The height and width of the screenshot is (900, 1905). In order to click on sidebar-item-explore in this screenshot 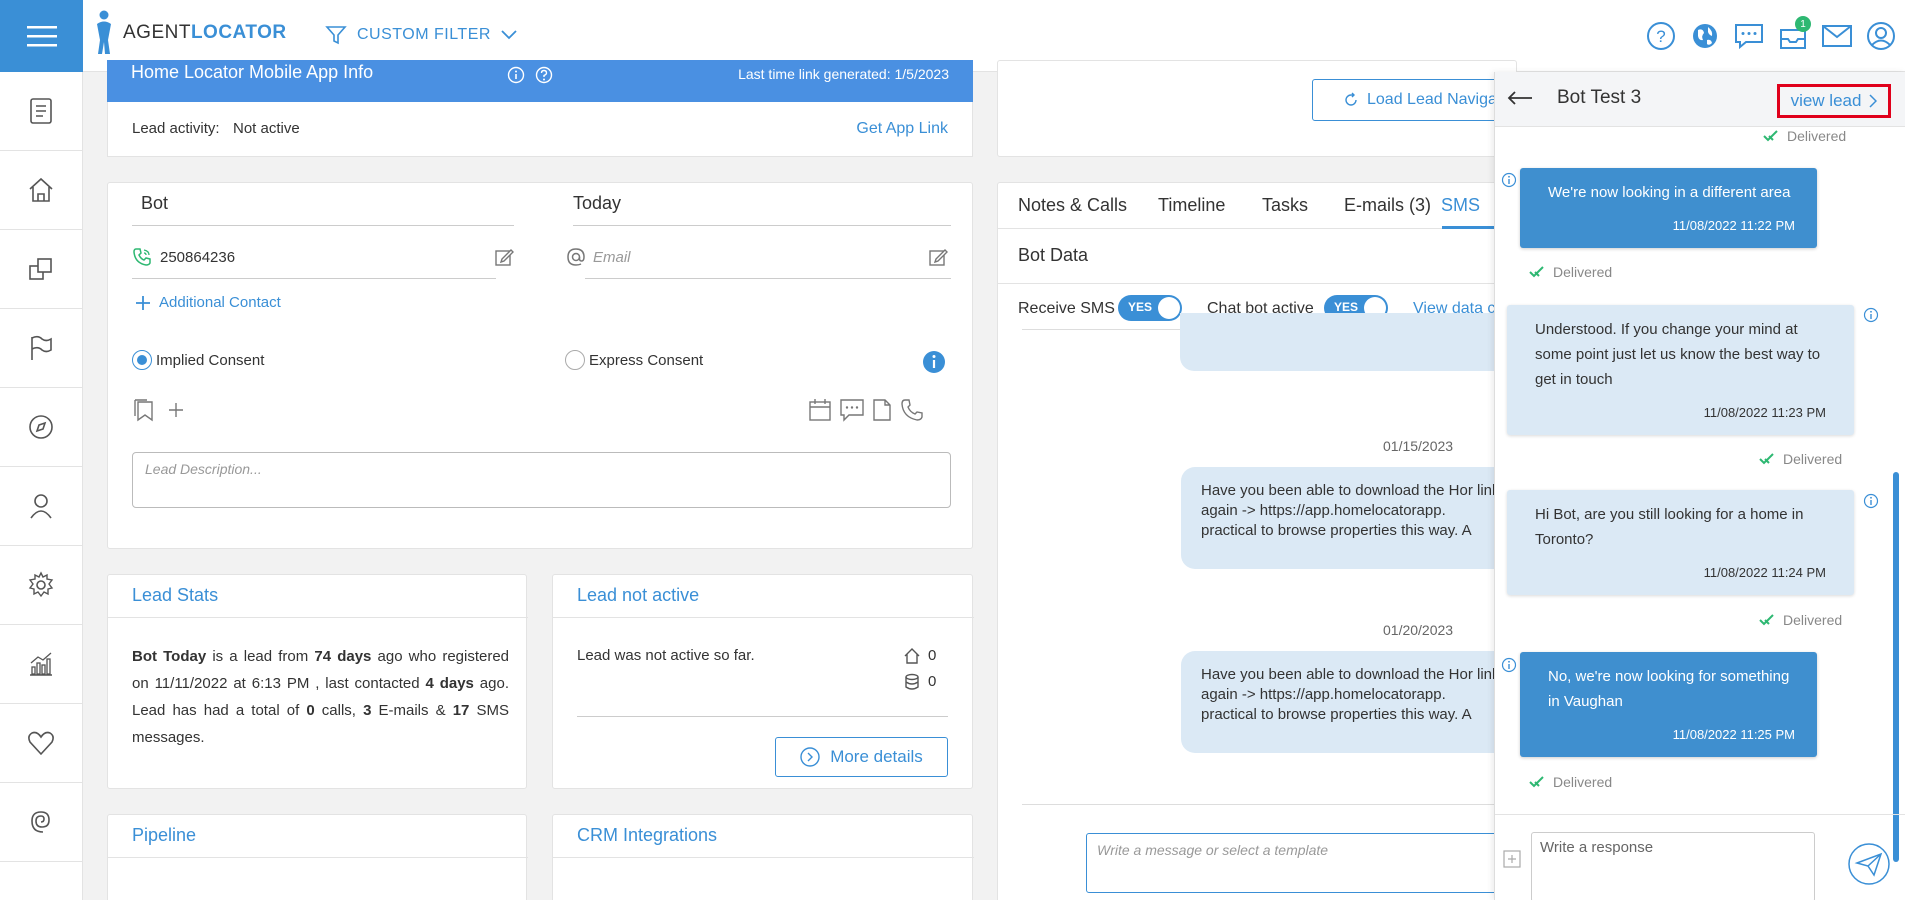, I will do `click(41, 427)`.